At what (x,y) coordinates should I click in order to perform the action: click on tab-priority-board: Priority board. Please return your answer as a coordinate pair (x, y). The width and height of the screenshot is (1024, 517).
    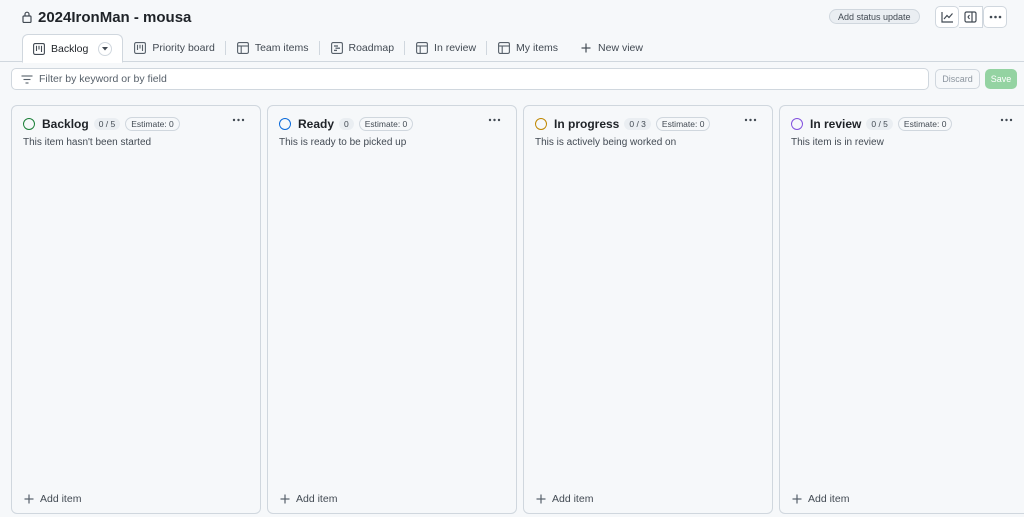
    Looking at the image, I should click on (174, 48).